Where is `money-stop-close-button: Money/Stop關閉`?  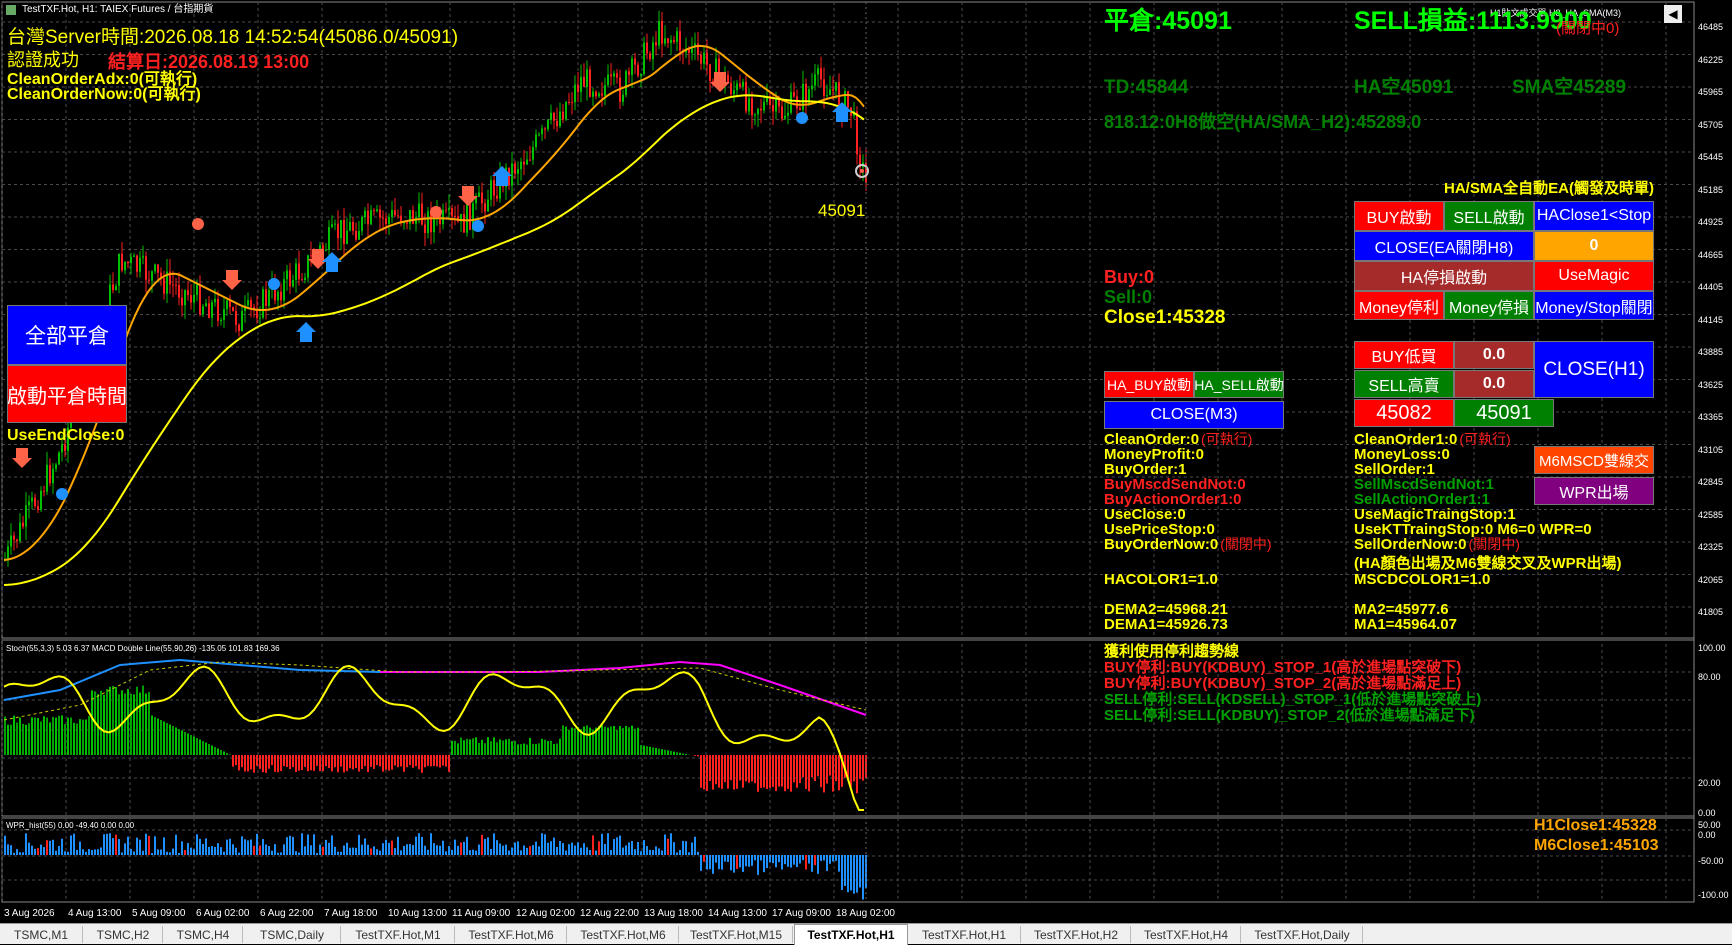 money-stop-close-button: Money/Stop關閉 is located at coordinates (1594, 305).